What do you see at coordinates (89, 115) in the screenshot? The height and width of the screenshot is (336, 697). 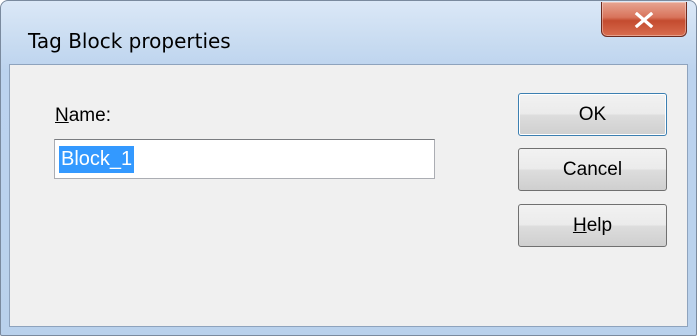 I see `name-label-text: ame:` at bounding box center [89, 115].